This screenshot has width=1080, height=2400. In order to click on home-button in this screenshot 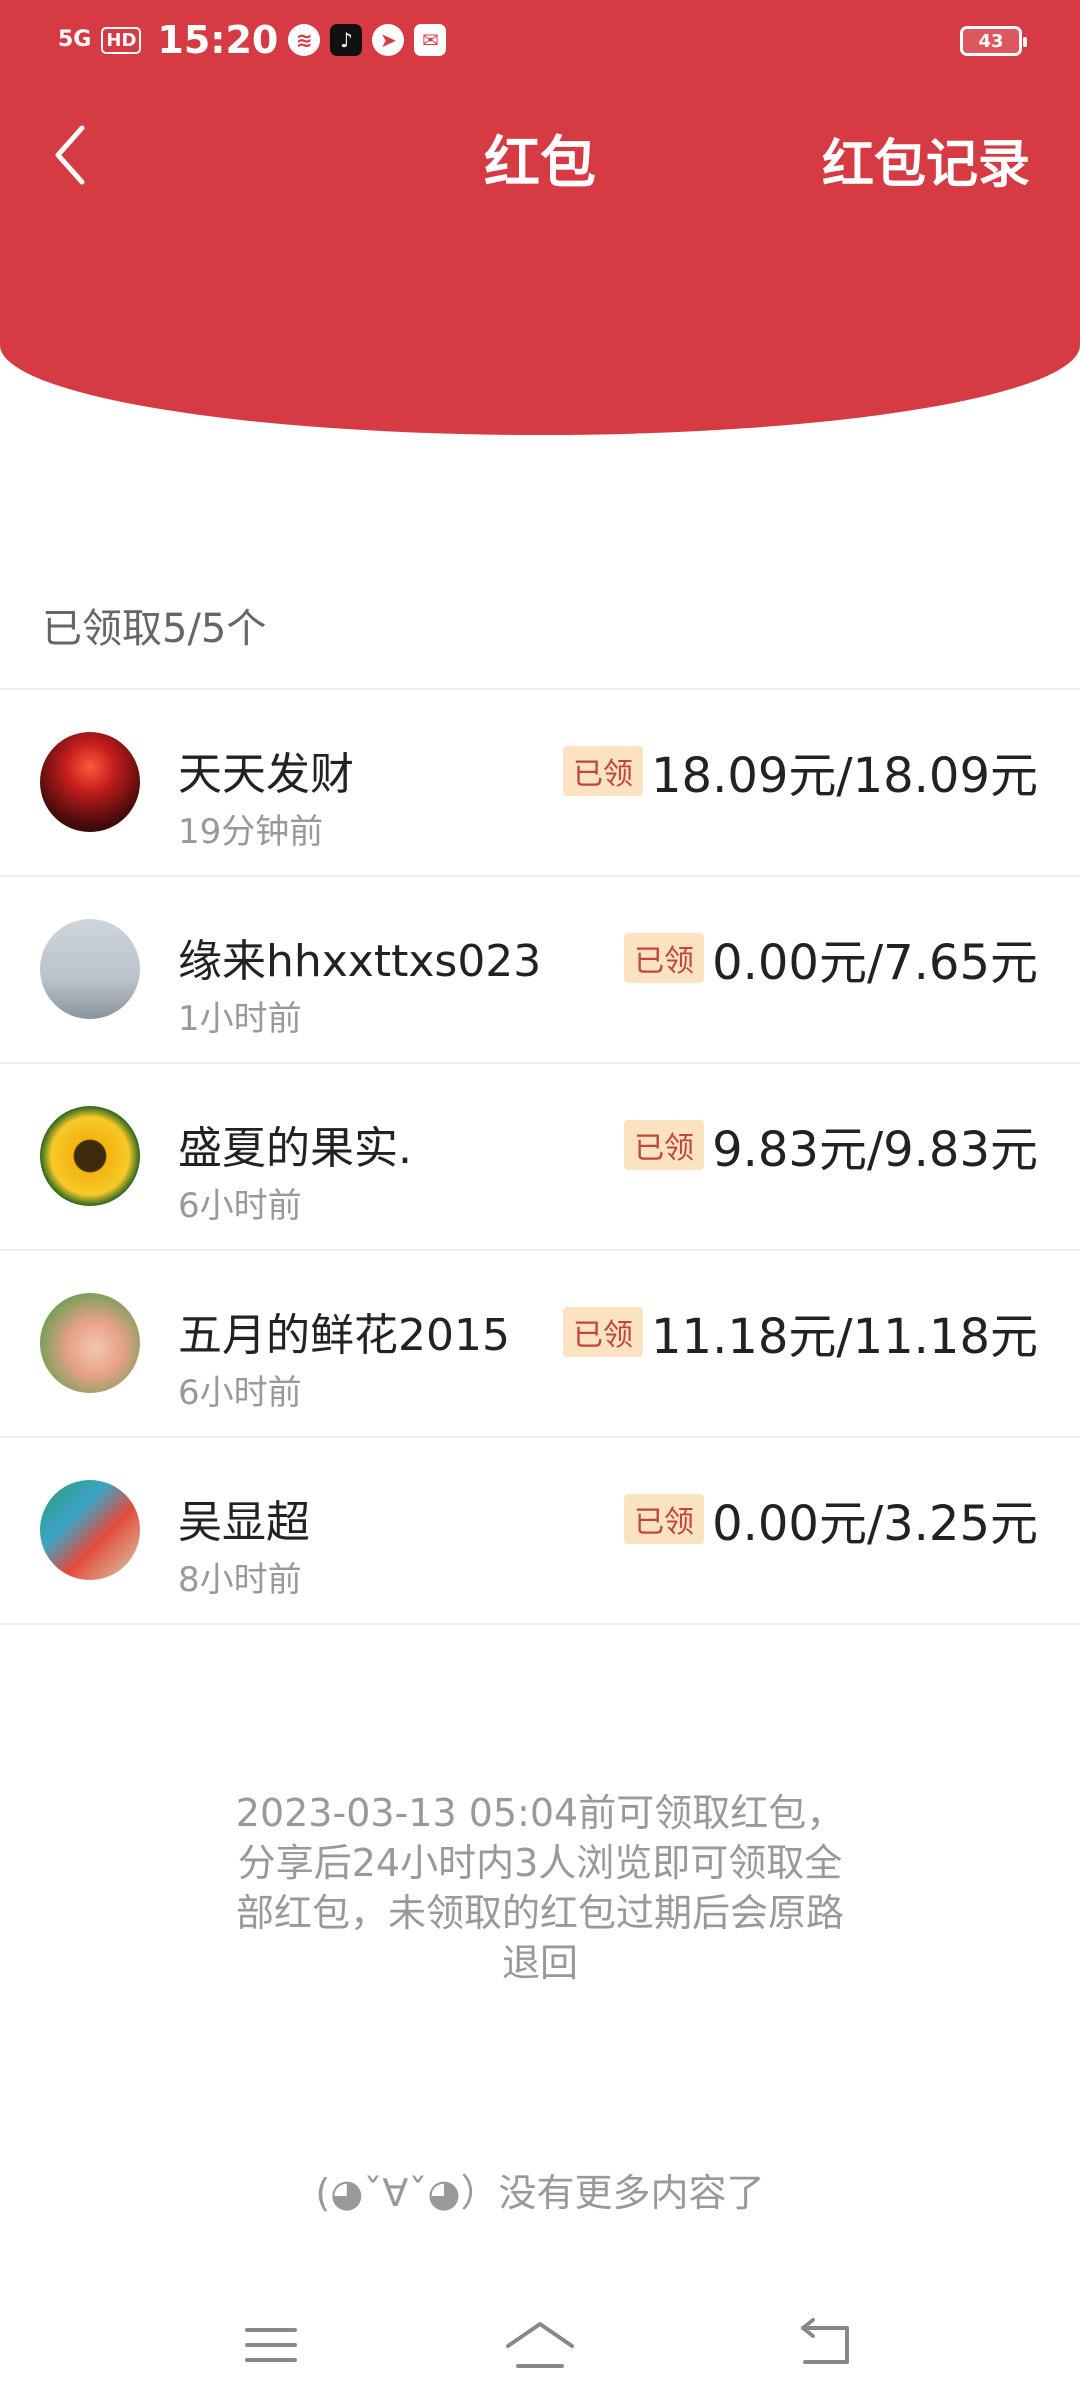, I will do `click(540, 2345)`.